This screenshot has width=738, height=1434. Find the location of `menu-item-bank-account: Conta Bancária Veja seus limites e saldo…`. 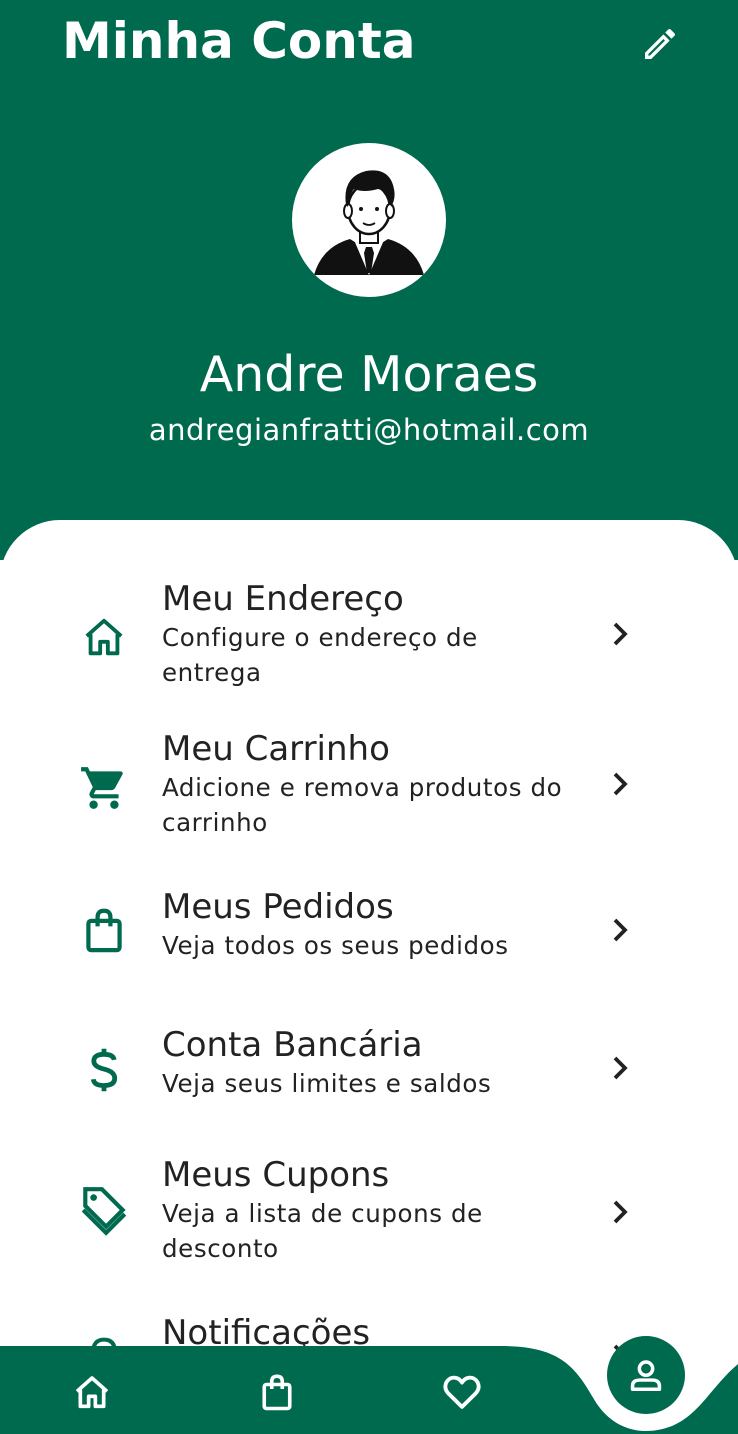

menu-item-bank-account: Conta Bancária Veja seus limites e saldo… is located at coordinates (369, 1069).